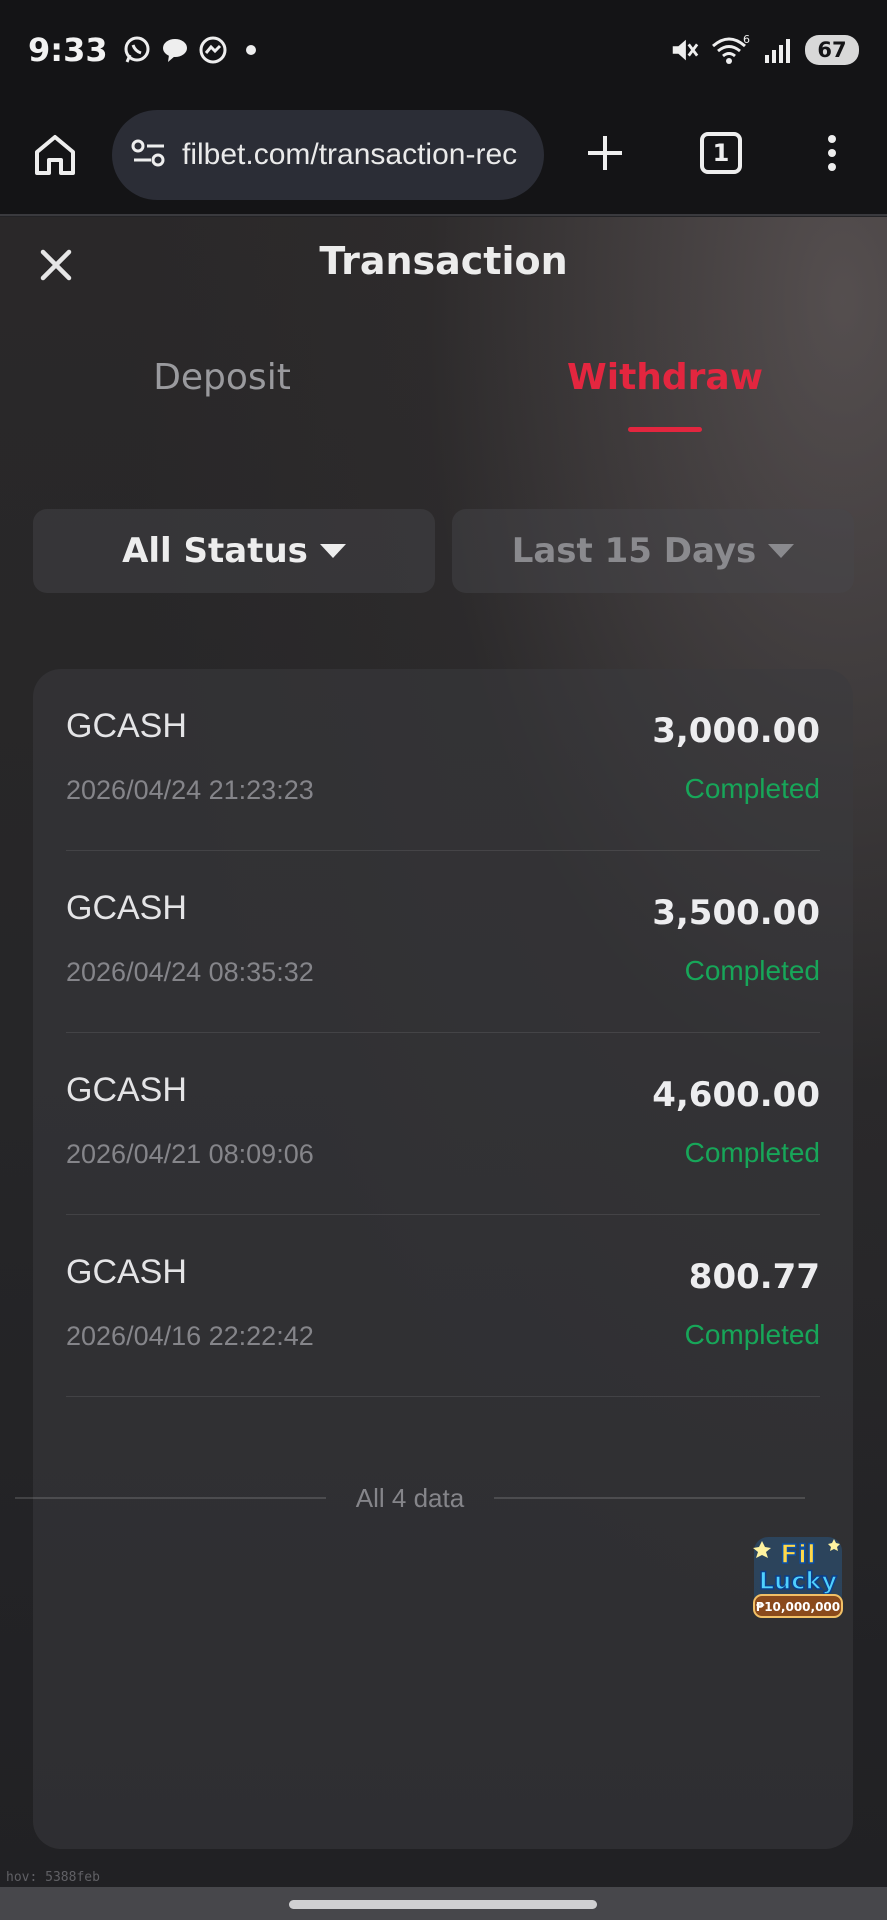 Image resolution: width=887 pixels, height=1920 pixels. I want to click on whatsapp-icon, so click(137, 50).